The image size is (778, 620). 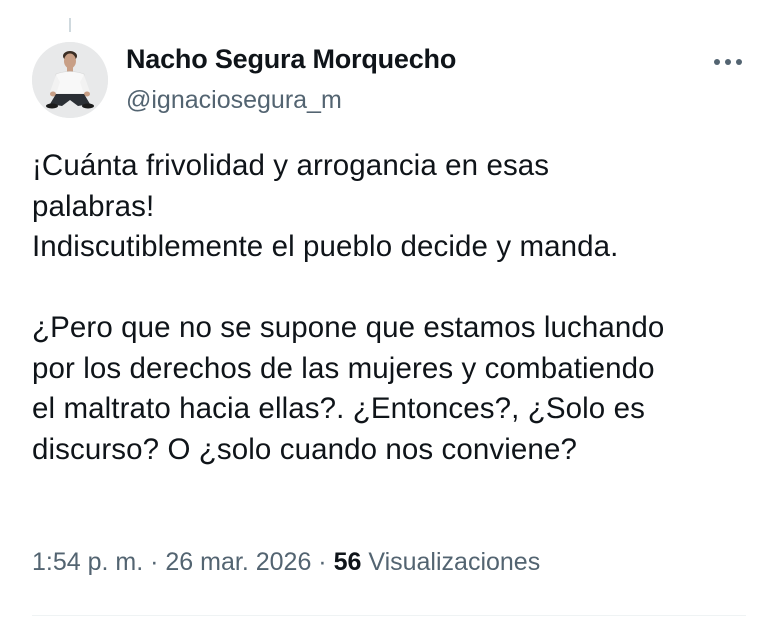 I want to click on avatar-photo-icon, so click(x=70, y=80).